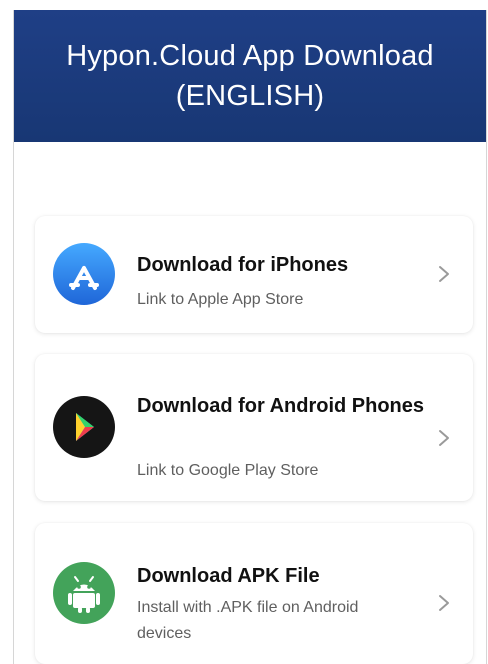 This screenshot has height=664, width=488. I want to click on download-android-subtitle: Link to Google Play Store, so click(228, 470).